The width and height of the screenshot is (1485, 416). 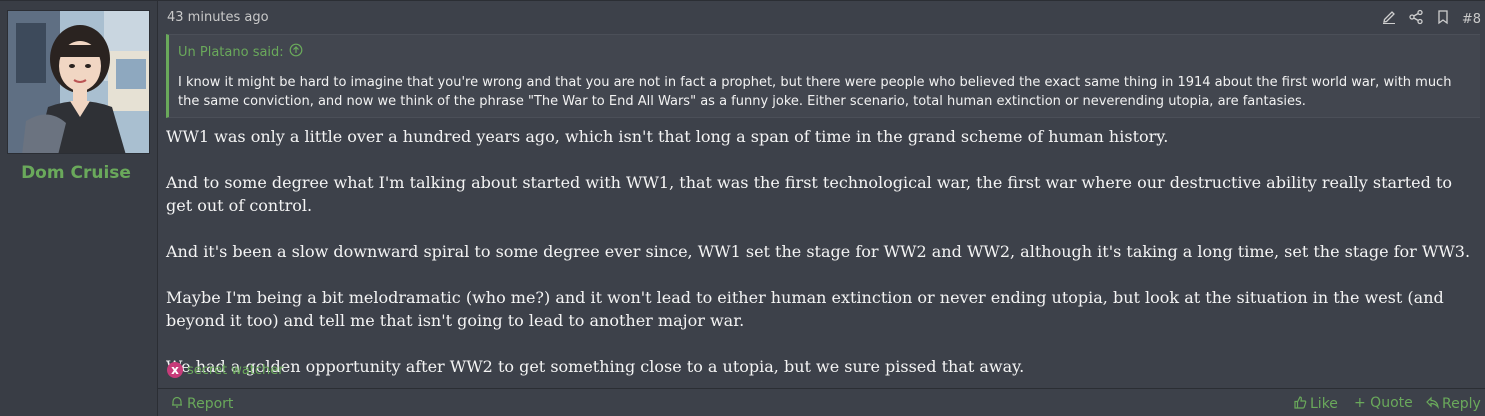 I want to click on quote-header: Un Platano said:, so click(x=240, y=52).